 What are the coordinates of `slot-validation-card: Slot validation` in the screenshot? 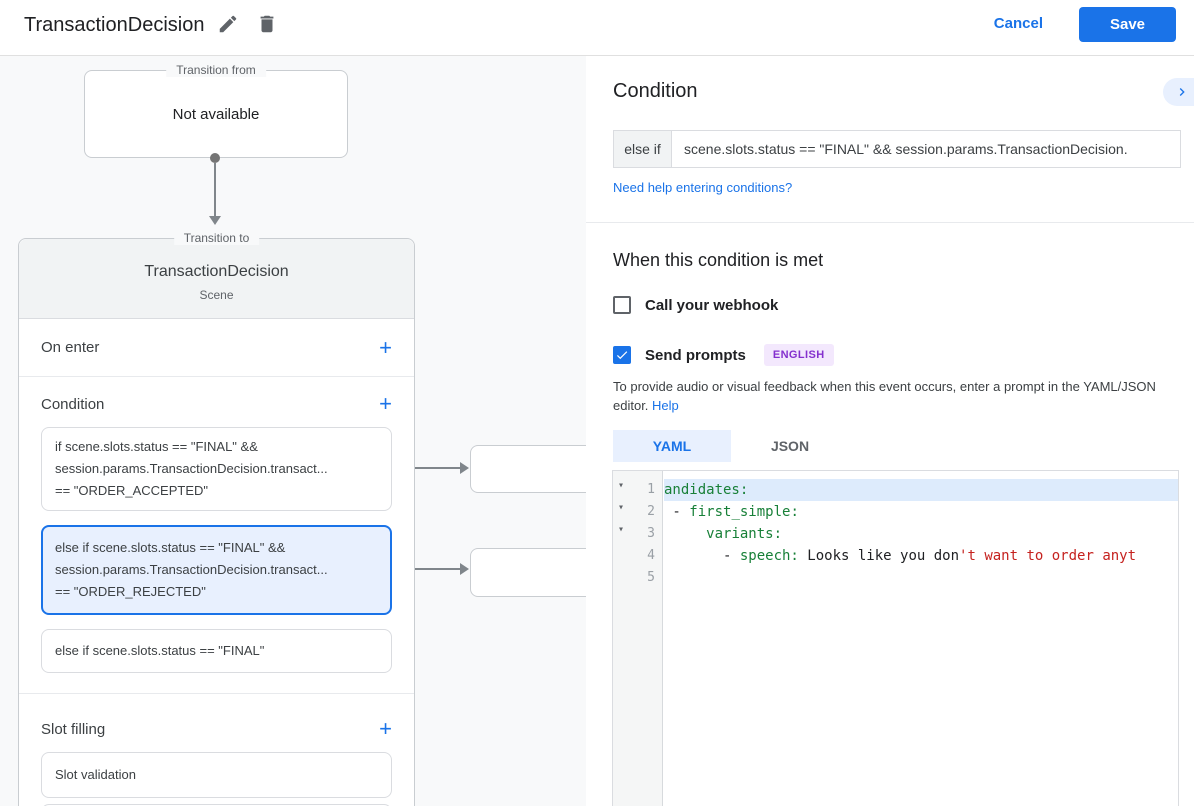 It's located at (216, 775).